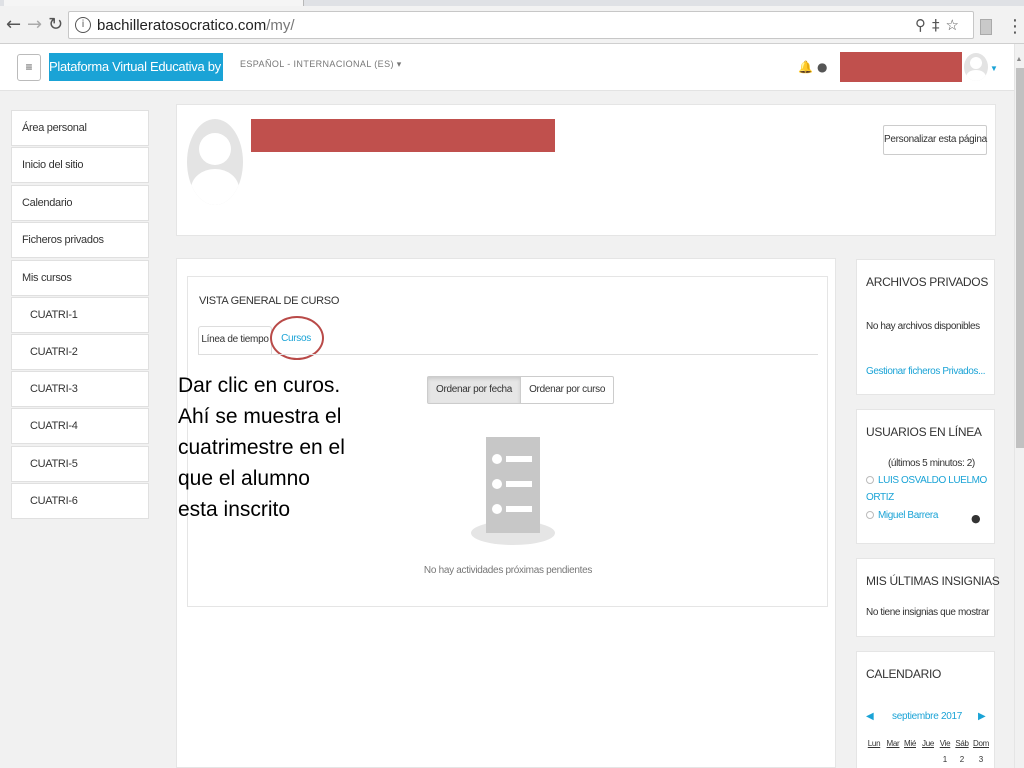 The width and height of the screenshot is (1024, 768). I want to click on customize-page-button: Personalizar esta página, so click(935, 140).